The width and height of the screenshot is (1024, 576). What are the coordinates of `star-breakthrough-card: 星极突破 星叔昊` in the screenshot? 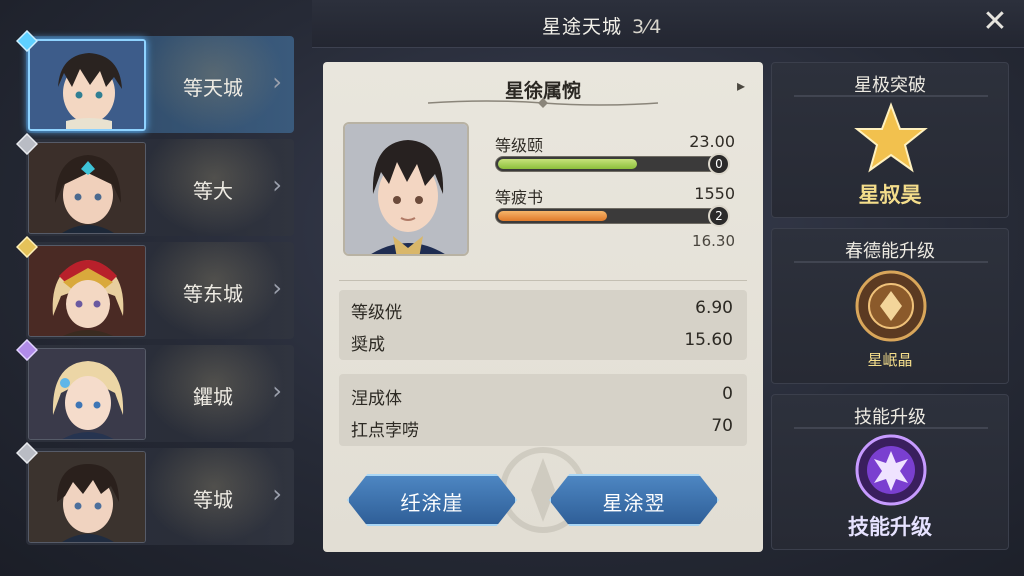 It's located at (890, 140).